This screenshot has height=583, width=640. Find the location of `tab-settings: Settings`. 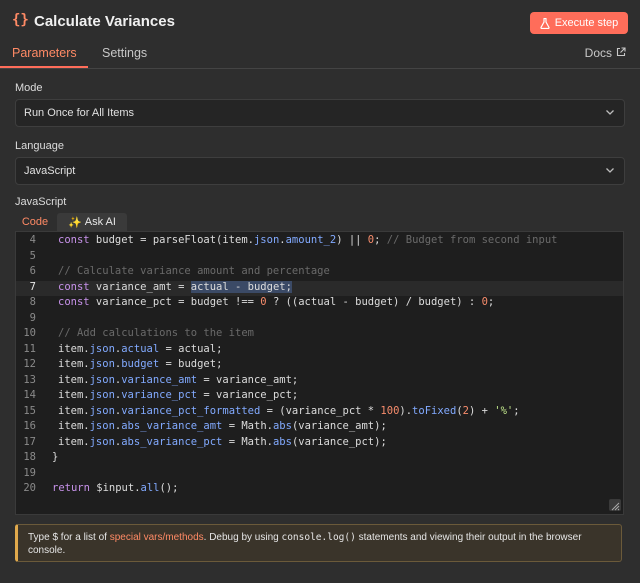

tab-settings: Settings is located at coordinates (124, 53).